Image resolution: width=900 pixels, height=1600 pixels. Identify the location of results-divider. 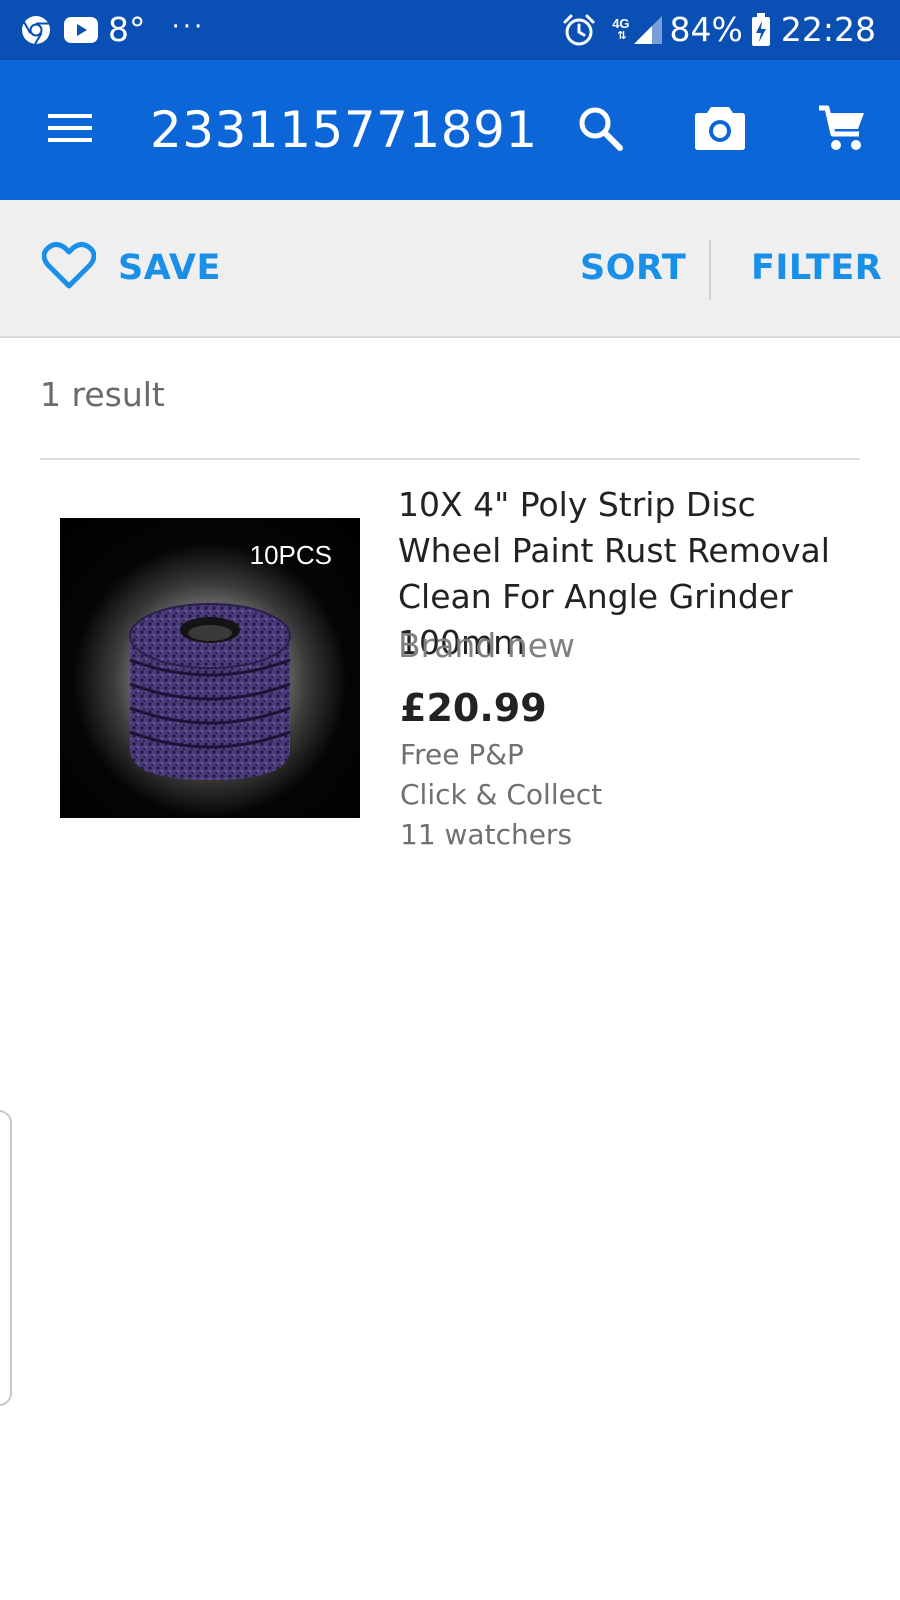
(450, 459).